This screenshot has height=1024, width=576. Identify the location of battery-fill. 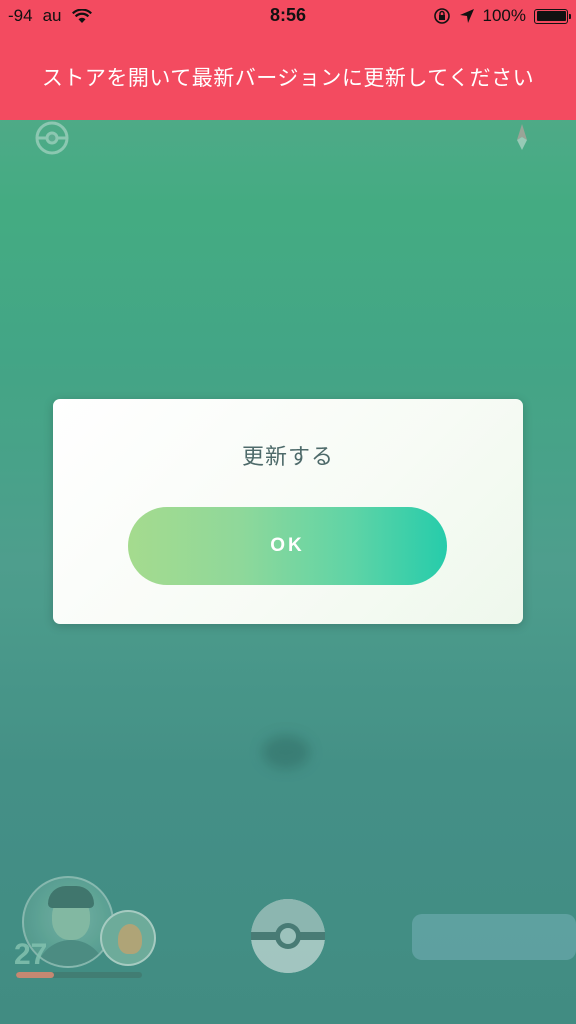
(551, 16).